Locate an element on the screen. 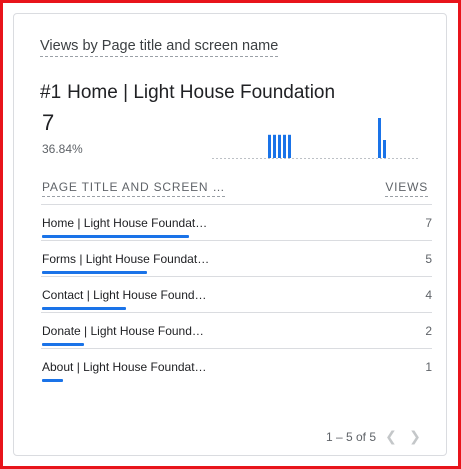 This screenshot has width=461, height=469. card-title: Views by Page title and screen name is located at coordinates (159, 47).